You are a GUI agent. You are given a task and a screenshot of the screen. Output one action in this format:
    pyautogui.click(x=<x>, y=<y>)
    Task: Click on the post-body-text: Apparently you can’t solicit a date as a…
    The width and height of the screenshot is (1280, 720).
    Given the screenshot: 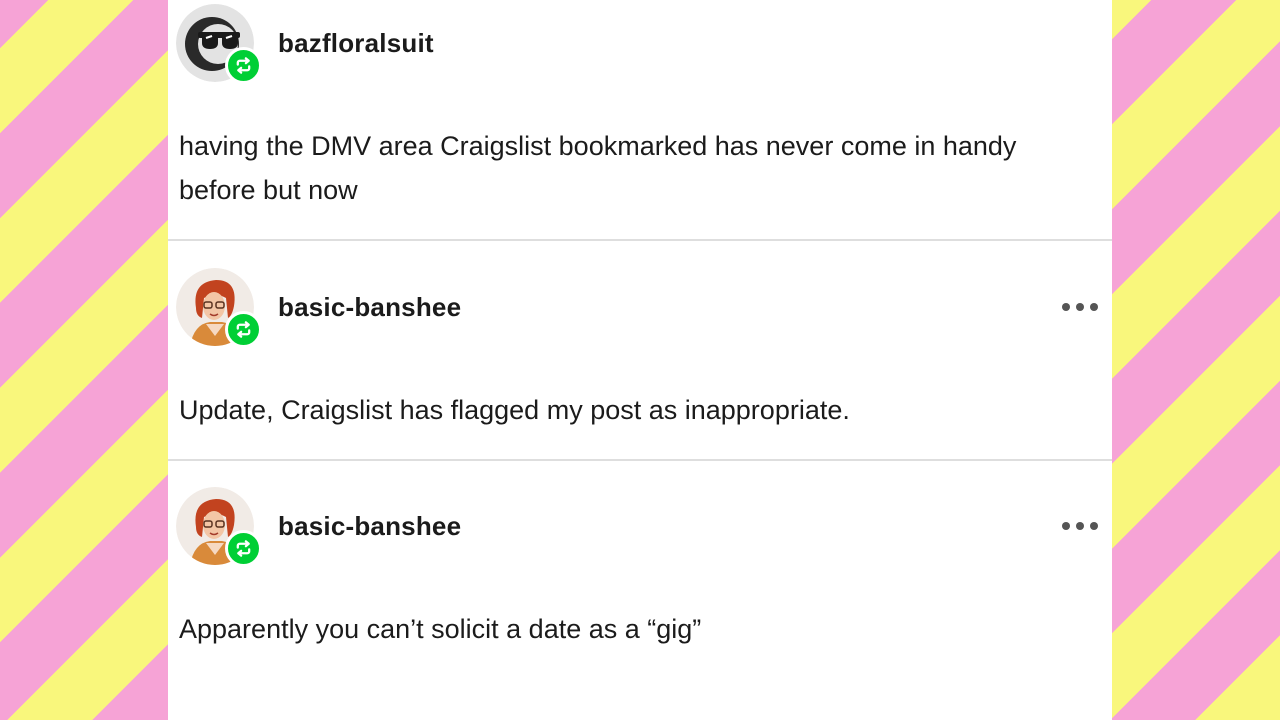 What is the action you would take?
    pyautogui.click(x=440, y=629)
    